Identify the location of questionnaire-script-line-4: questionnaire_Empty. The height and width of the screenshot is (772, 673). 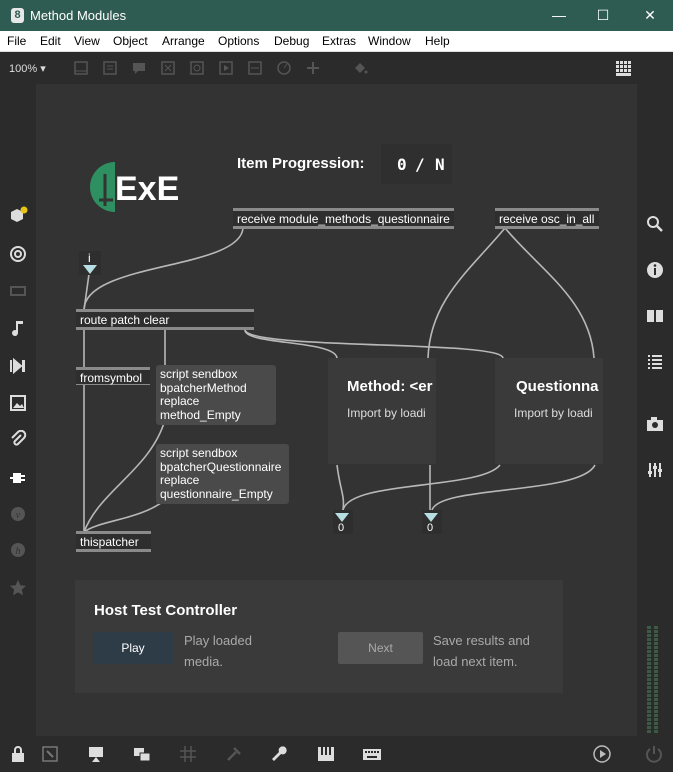
(216, 493).